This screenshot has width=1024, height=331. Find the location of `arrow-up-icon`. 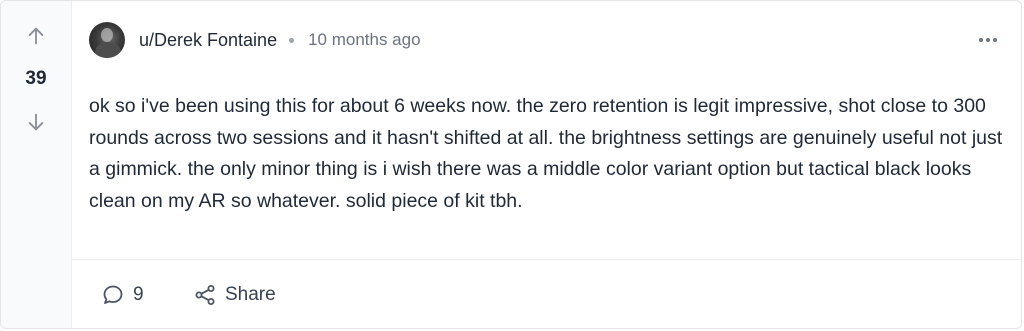

arrow-up-icon is located at coordinates (36, 36).